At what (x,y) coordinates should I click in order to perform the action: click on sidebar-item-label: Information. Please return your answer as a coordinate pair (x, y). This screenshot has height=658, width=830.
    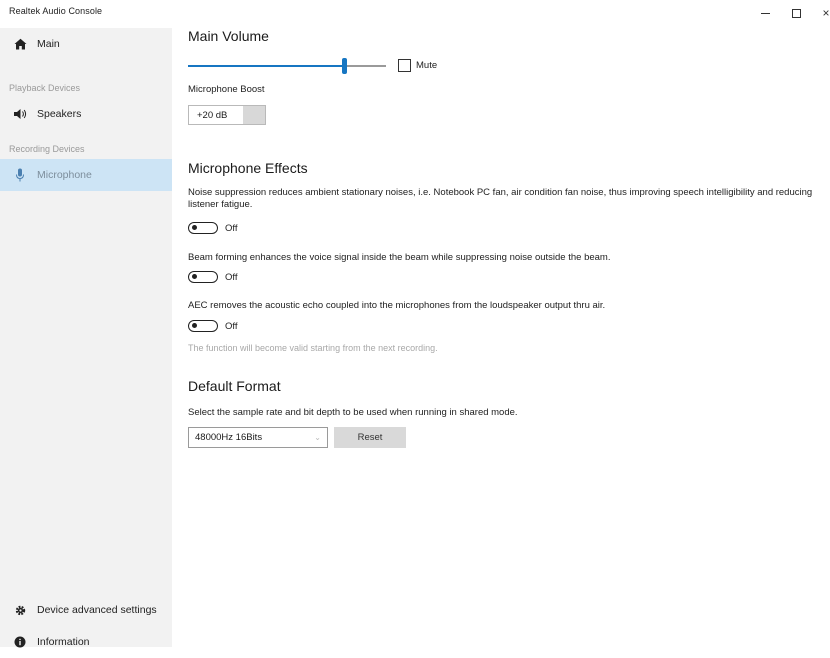
    Looking at the image, I should click on (63, 642).